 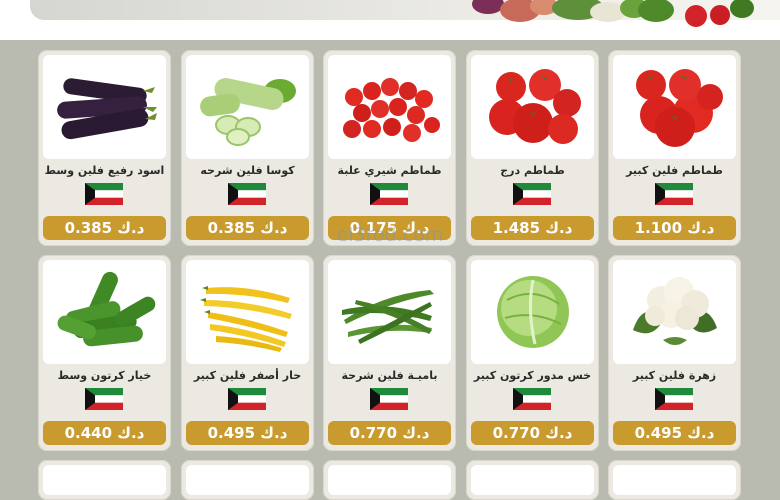 I want to click on product-card: كوسا فلين شرحه 0.385 د.ك, so click(x=247, y=148).